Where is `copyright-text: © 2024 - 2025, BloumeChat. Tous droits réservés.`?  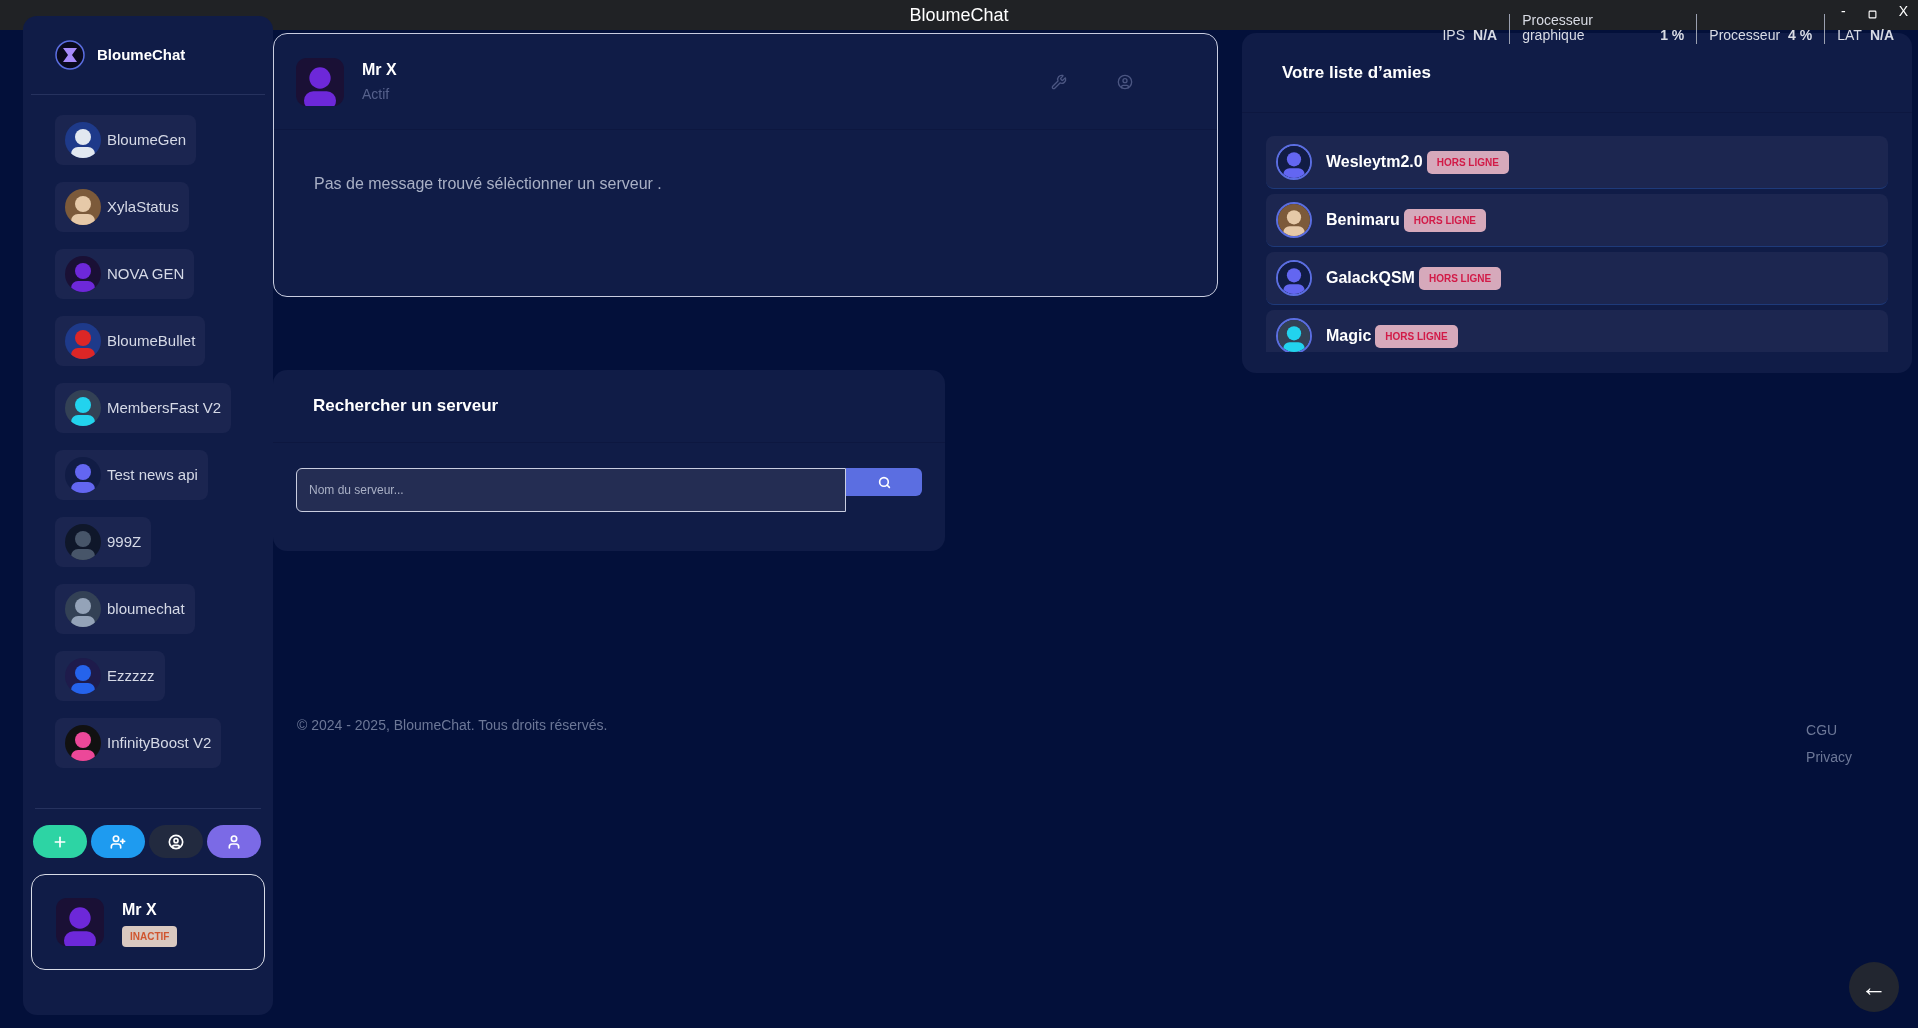 copyright-text: © 2024 - 2025, BloumeChat. Tous droits réservés. is located at coordinates (453, 725).